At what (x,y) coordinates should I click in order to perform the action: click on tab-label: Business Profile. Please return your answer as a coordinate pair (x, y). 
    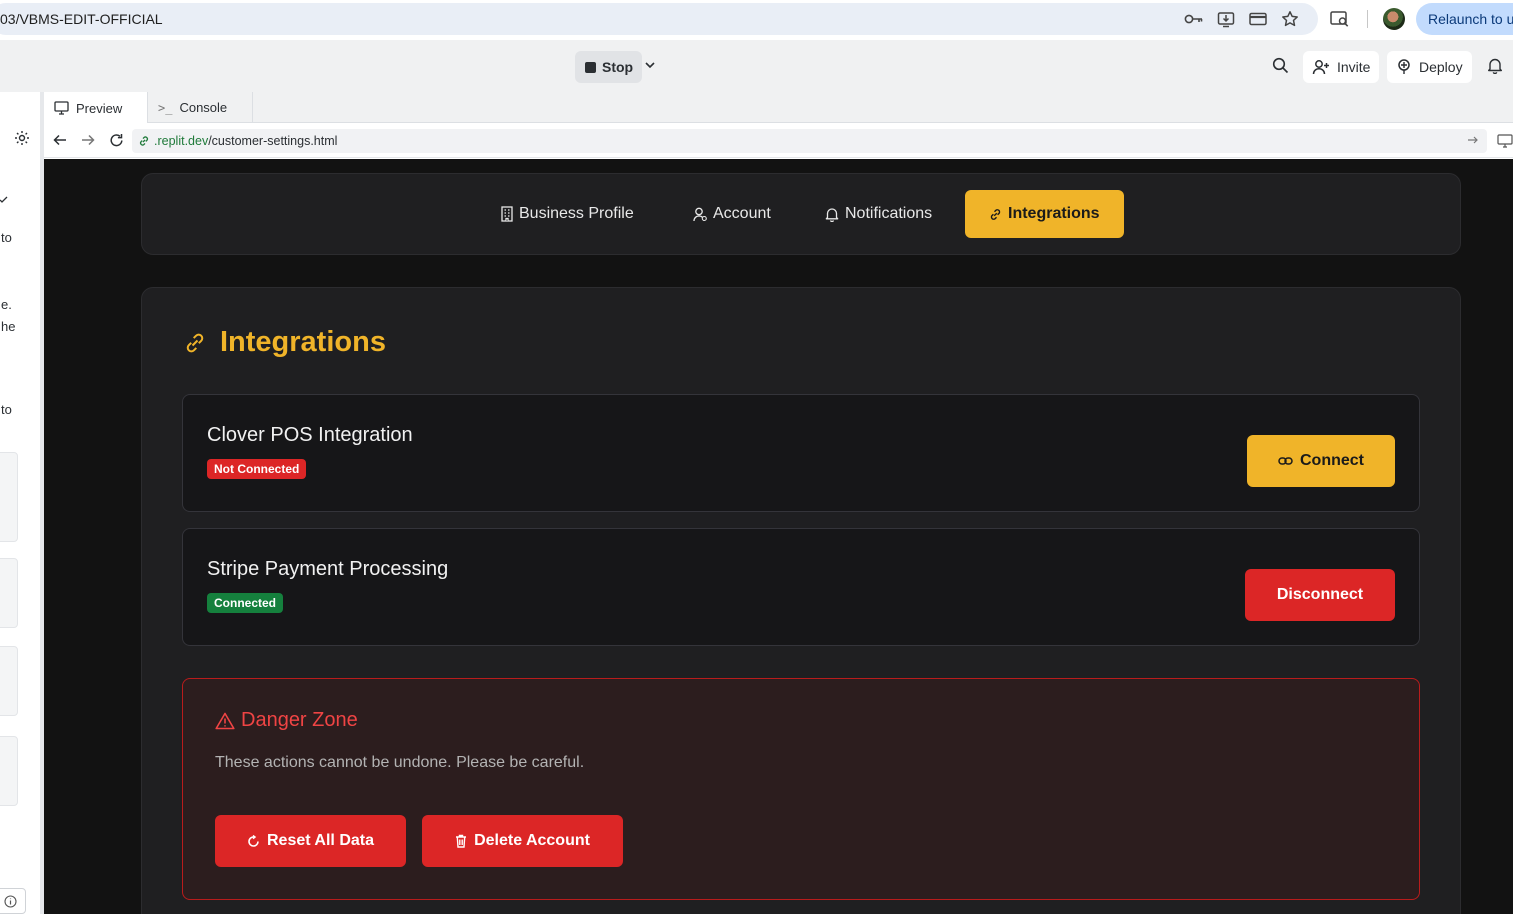
    Looking at the image, I should click on (576, 213).